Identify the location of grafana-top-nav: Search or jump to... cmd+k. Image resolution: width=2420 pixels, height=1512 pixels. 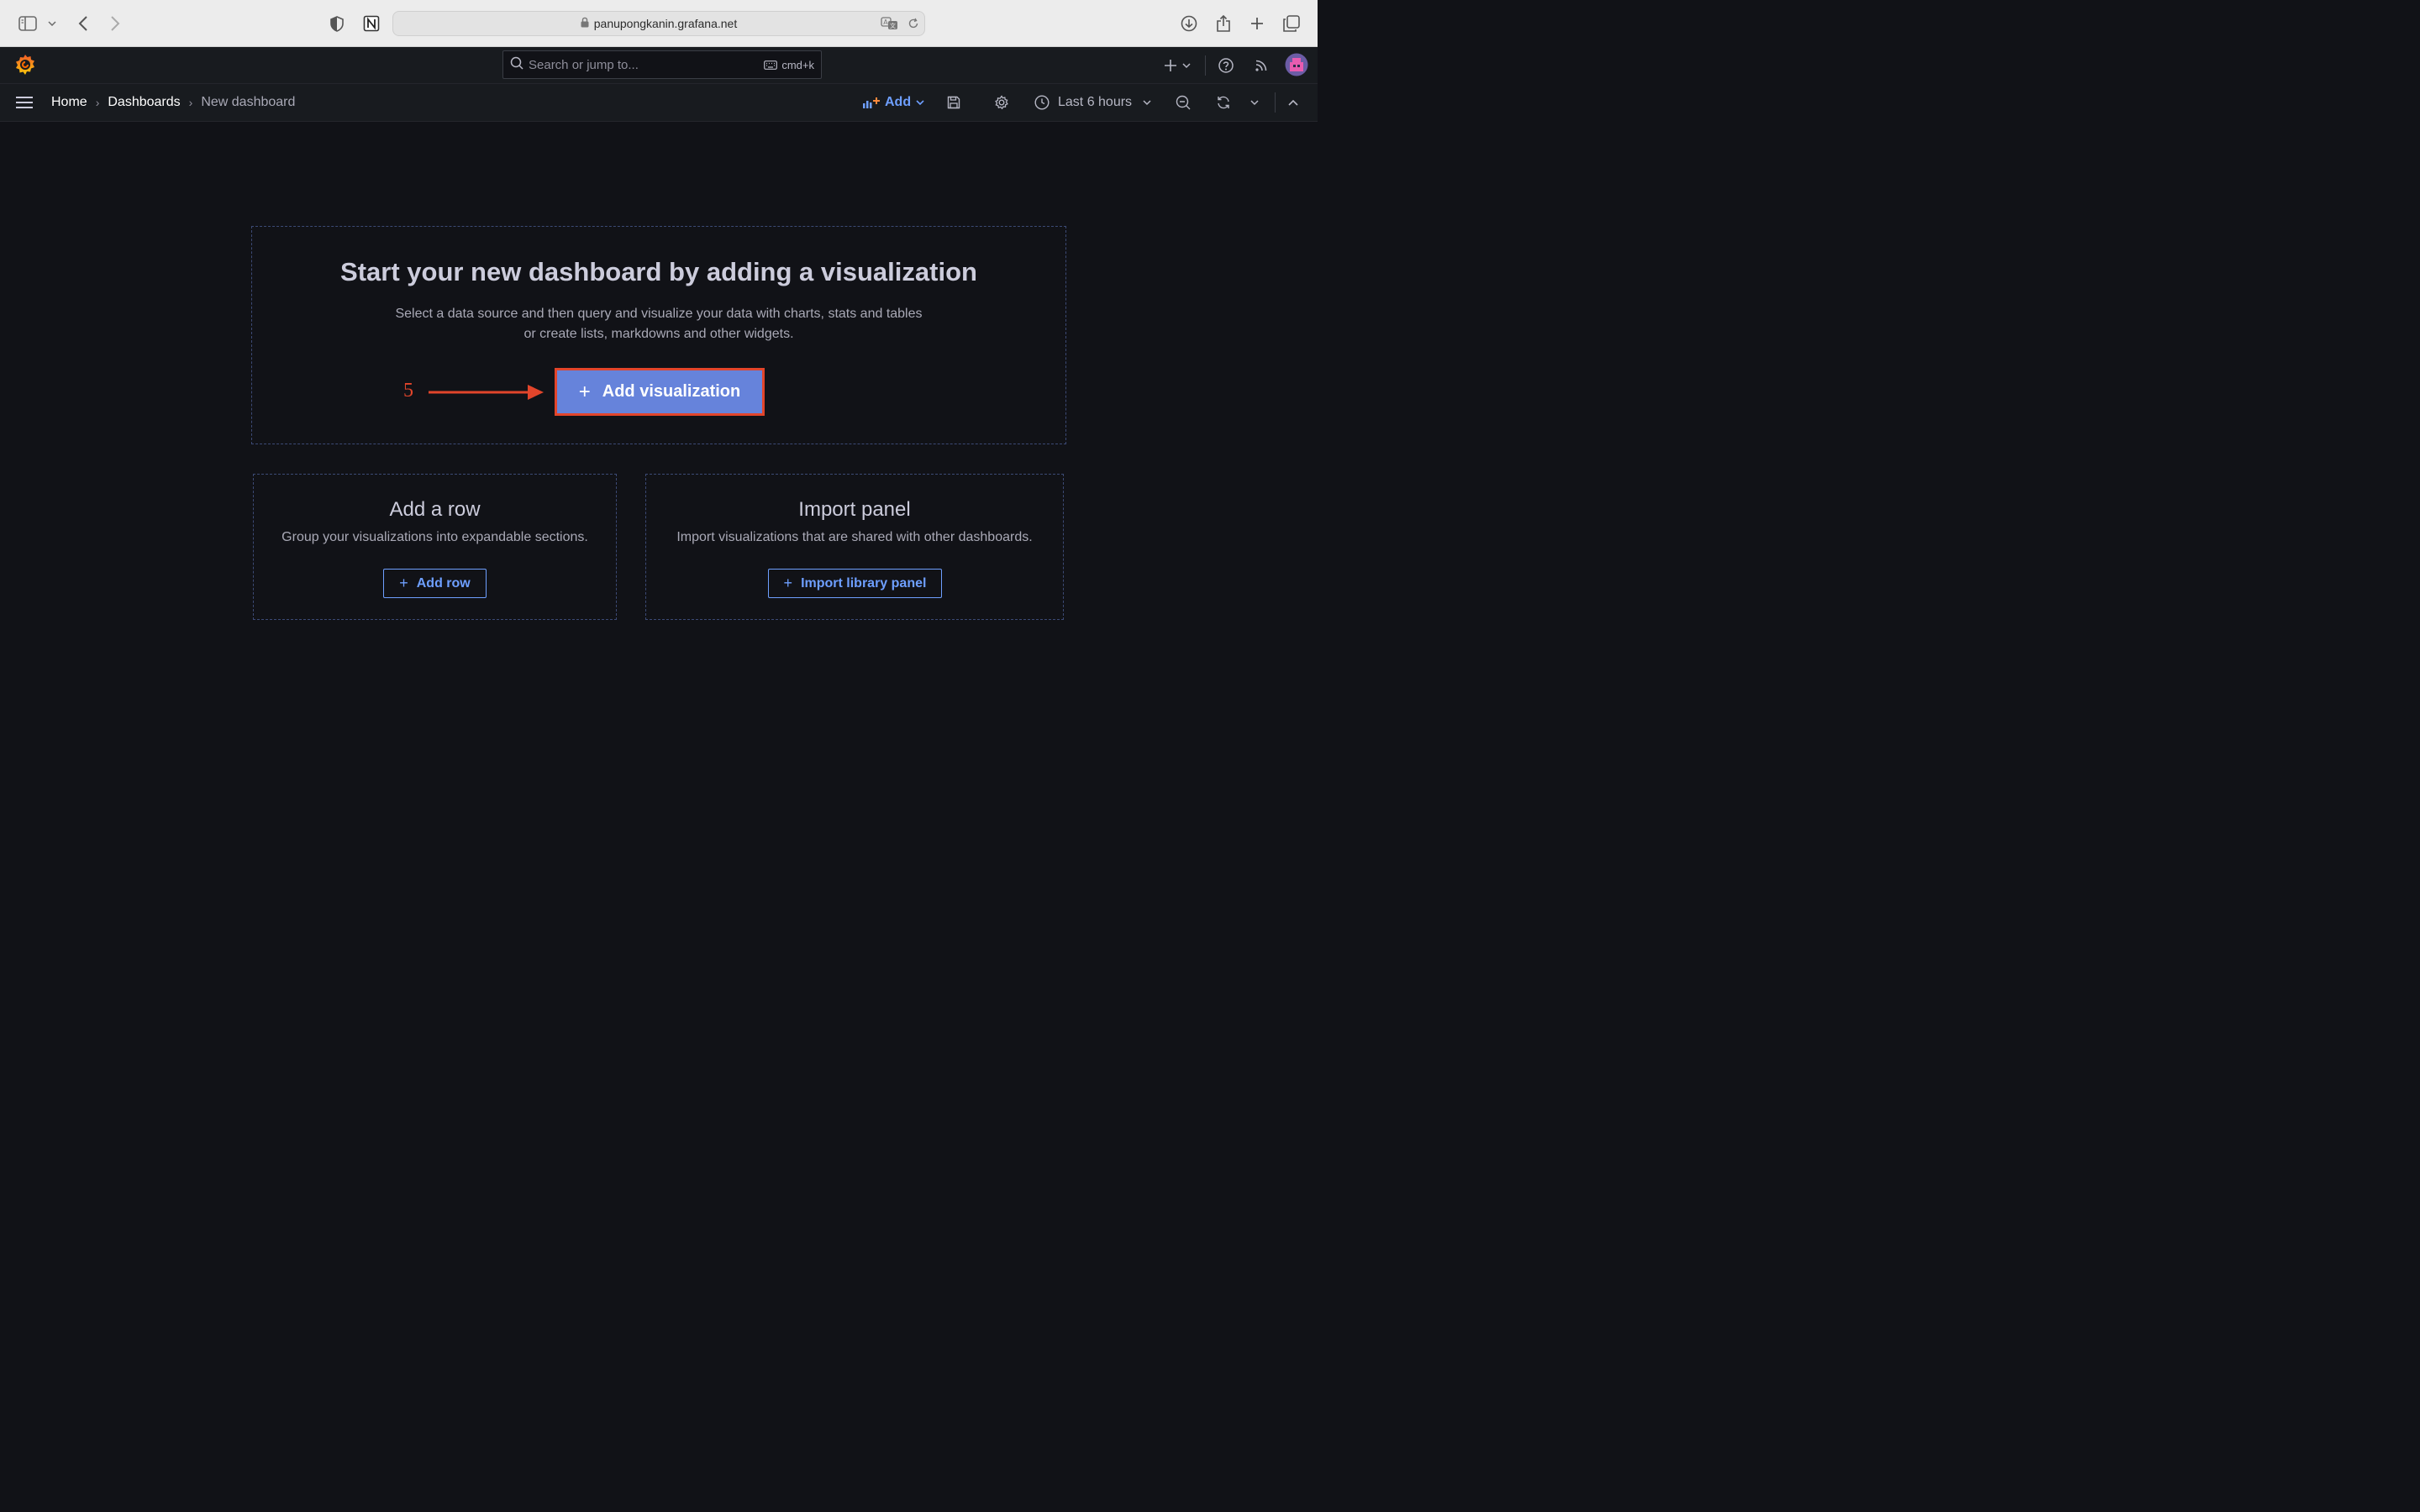
(659, 65).